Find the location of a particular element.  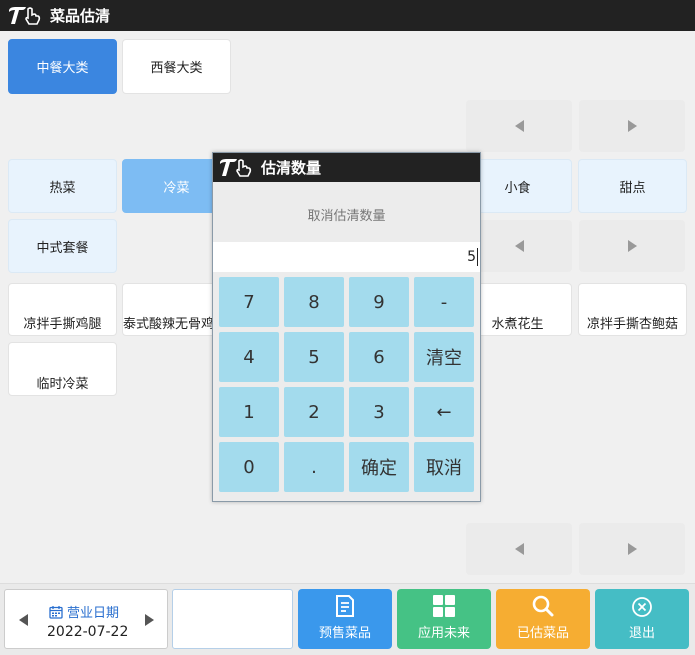

key-confirm: 确定 is located at coordinates (379, 467).